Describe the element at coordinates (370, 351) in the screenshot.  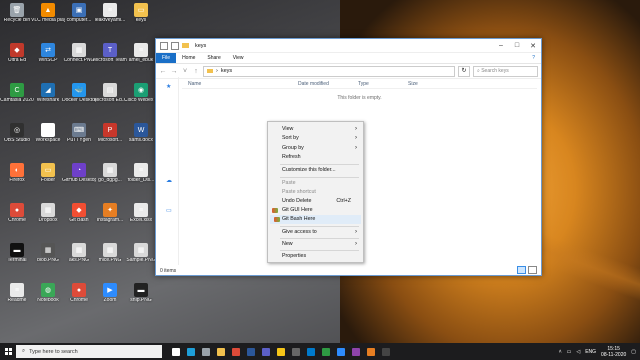
I see `taskbar-app-paint` at that location.